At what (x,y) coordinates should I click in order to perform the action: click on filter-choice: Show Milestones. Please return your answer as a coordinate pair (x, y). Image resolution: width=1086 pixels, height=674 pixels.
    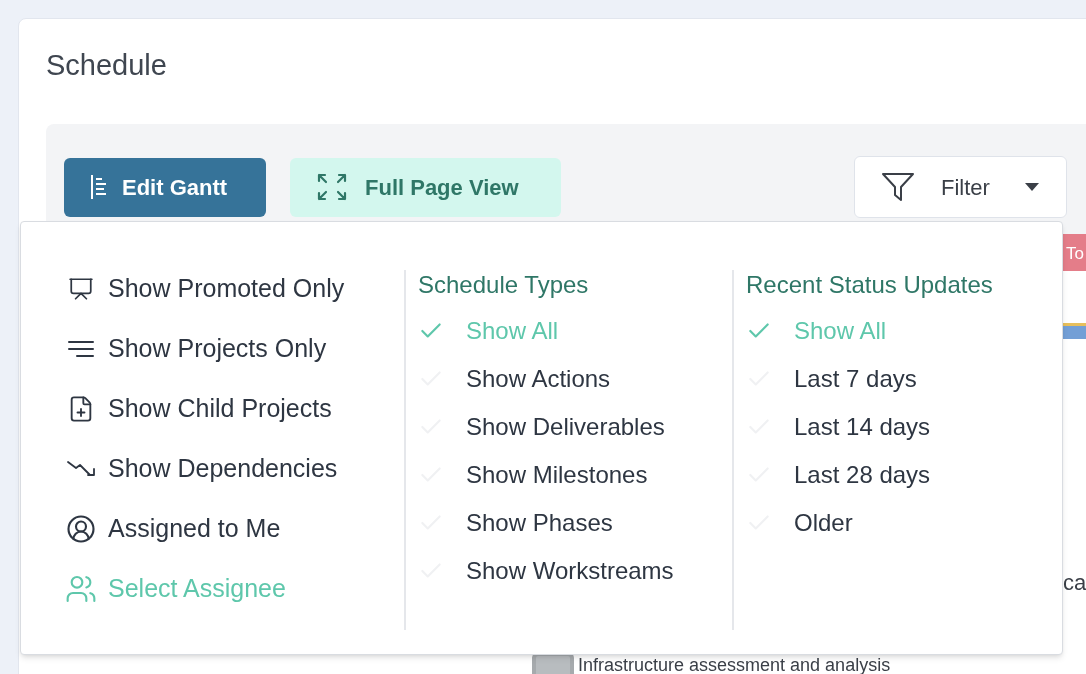
    Looking at the image, I should click on (575, 475).